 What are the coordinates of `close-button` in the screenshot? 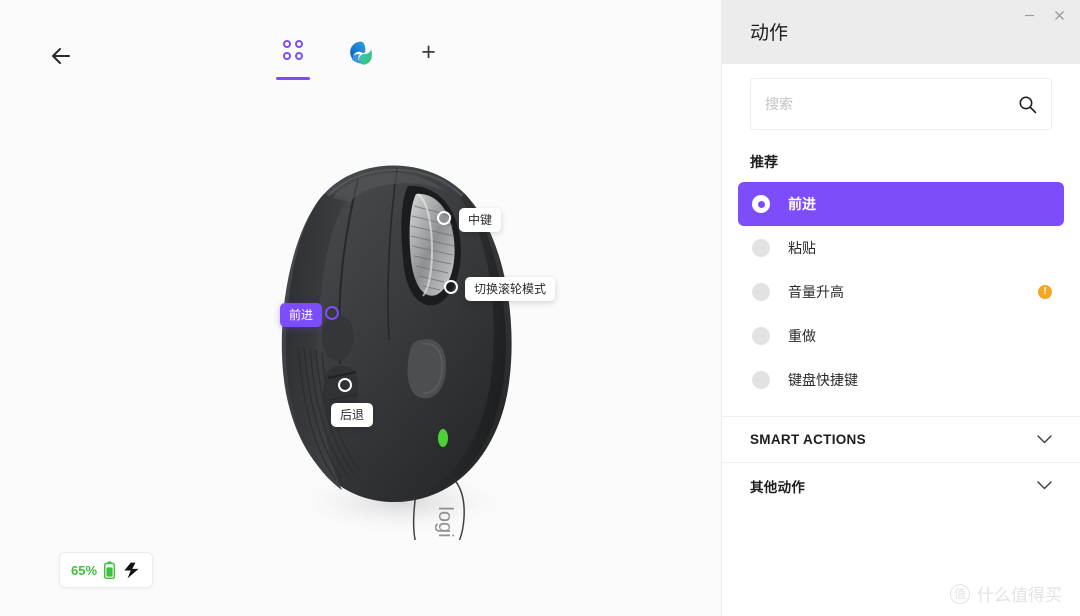 It's located at (1059, 15).